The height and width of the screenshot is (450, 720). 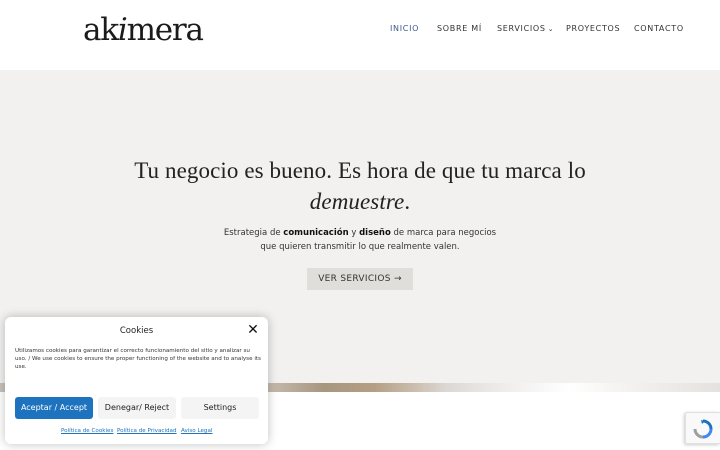 I want to click on nav-label: PROYECTOS, so click(x=593, y=28).